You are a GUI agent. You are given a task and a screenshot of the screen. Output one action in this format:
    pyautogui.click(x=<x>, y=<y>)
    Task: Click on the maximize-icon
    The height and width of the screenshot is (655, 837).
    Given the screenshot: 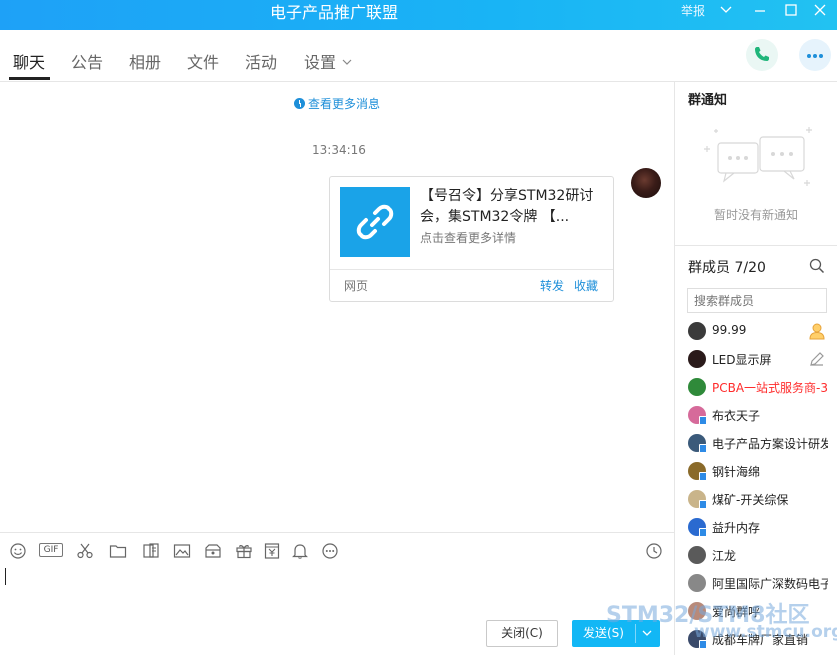 What is the action you would take?
    pyautogui.click(x=793, y=11)
    